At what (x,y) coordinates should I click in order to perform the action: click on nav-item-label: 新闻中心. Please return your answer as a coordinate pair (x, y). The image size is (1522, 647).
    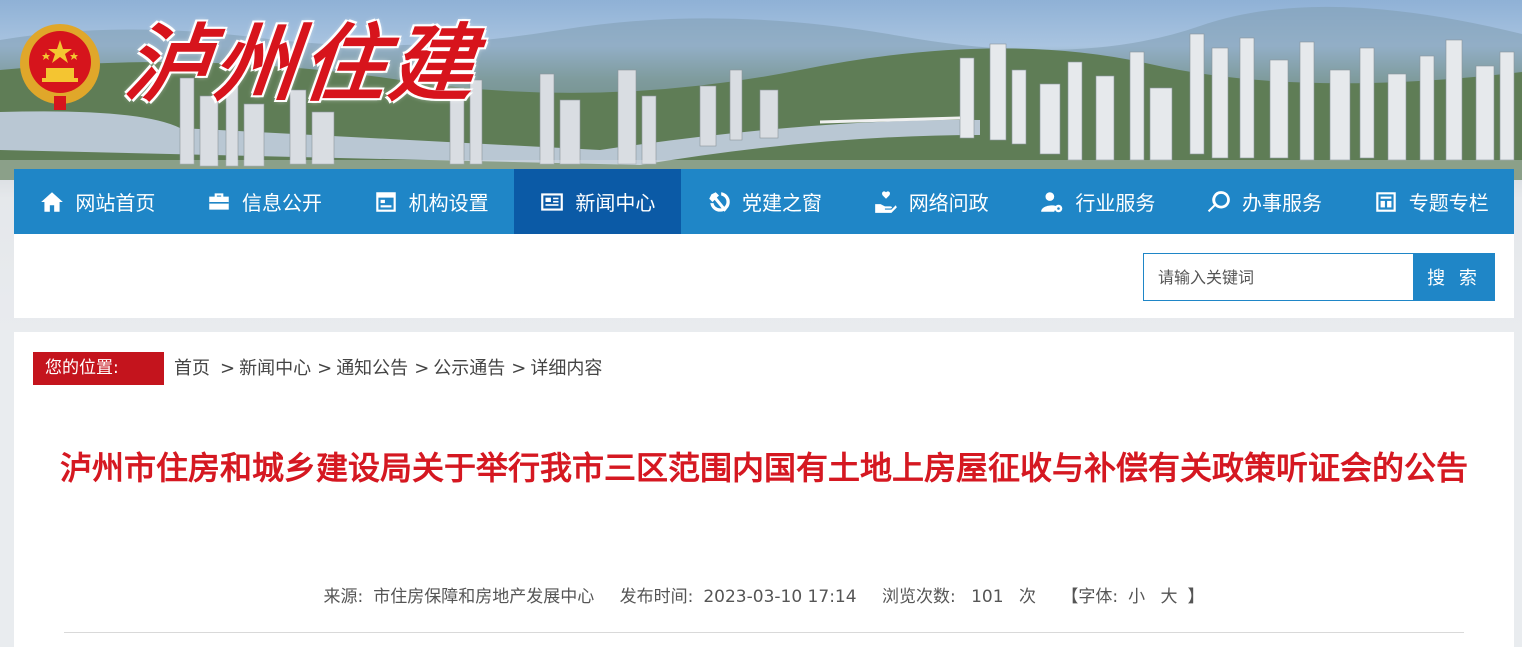
    Looking at the image, I should click on (615, 203).